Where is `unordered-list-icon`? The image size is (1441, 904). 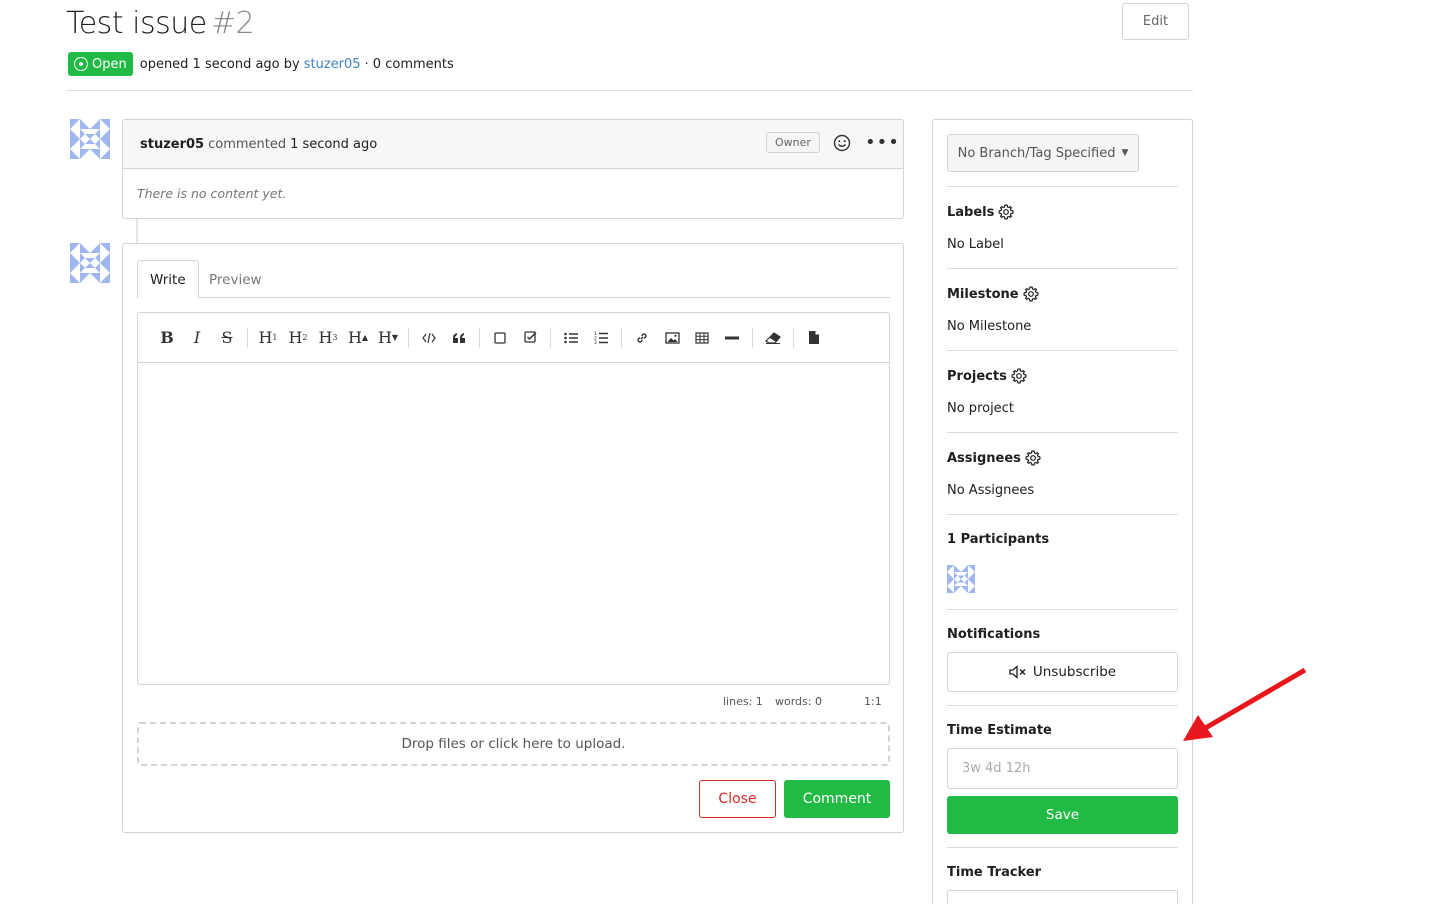
unordered-list-icon is located at coordinates (571, 338).